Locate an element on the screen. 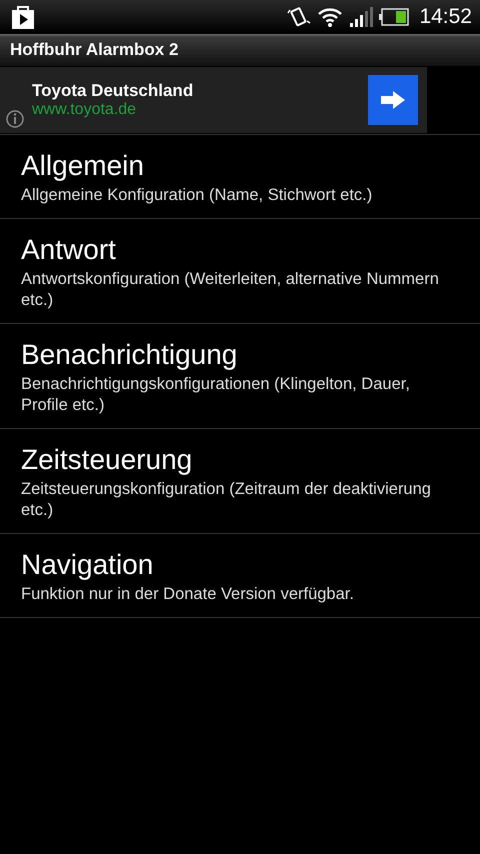  settings-item: Allgemein Allgemeine Konfiguration (Name, Stichwort etc.) is located at coordinates (240, 177).